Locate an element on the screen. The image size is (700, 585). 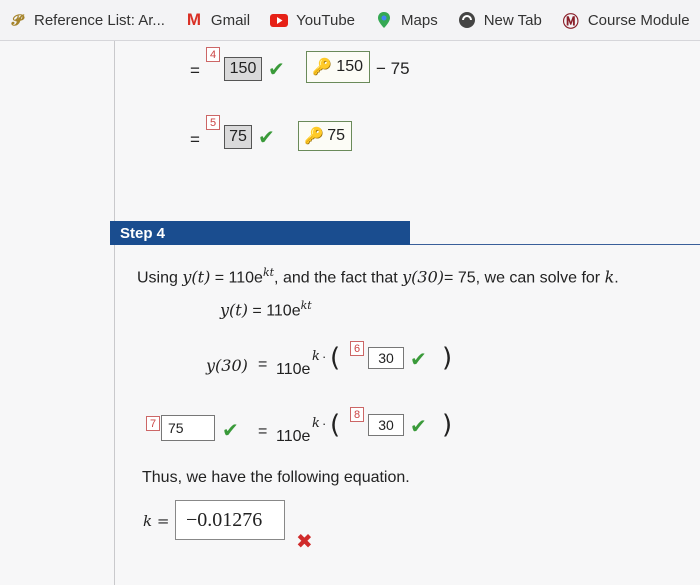
bookmark-label: New Tab is located at coordinates (512, 20).